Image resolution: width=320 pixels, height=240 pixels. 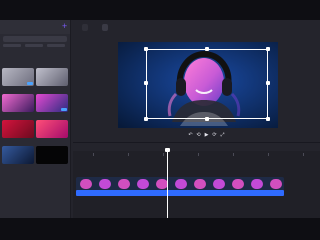 I want to click on timeline-ruler, so click(x=196, y=156).